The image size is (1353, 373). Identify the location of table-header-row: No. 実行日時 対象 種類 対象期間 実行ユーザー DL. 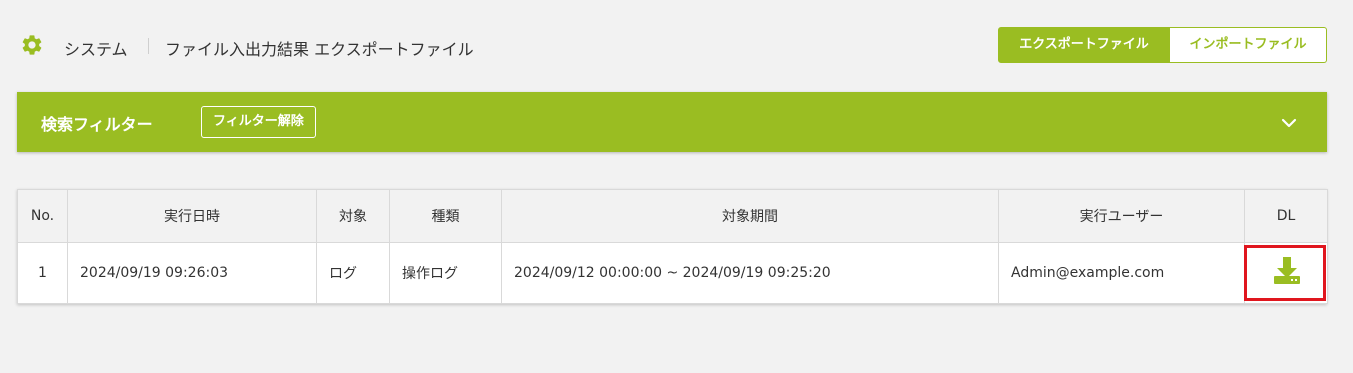
(672, 216).